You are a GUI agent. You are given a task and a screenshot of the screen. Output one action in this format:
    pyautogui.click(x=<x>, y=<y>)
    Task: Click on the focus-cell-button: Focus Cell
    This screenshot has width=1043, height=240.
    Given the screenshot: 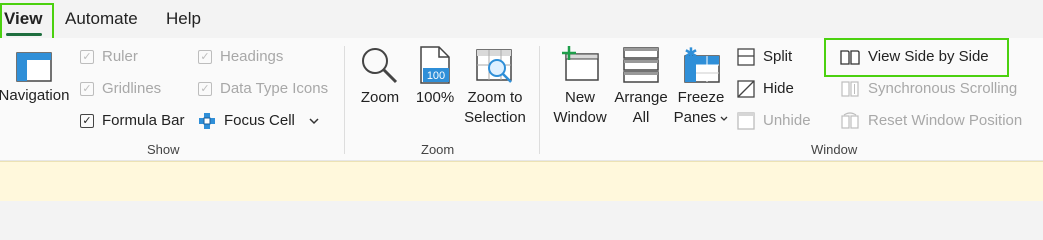 What is the action you would take?
    pyautogui.click(x=246, y=121)
    